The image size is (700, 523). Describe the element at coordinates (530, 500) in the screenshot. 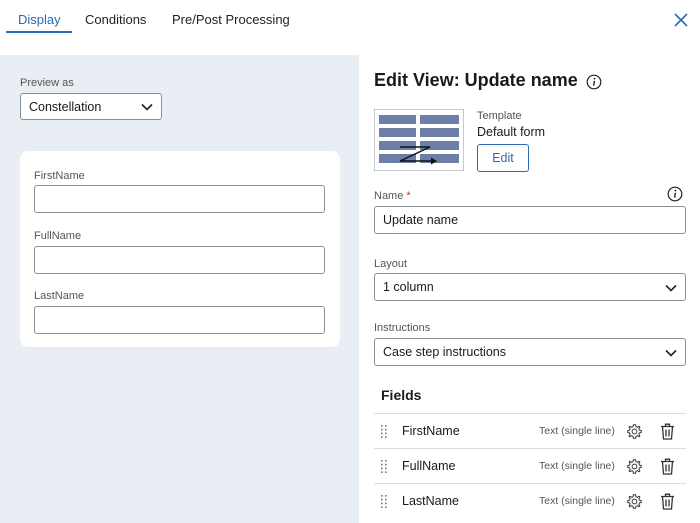

I see `field-row-lastname: LastName Text (single line)` at that location.